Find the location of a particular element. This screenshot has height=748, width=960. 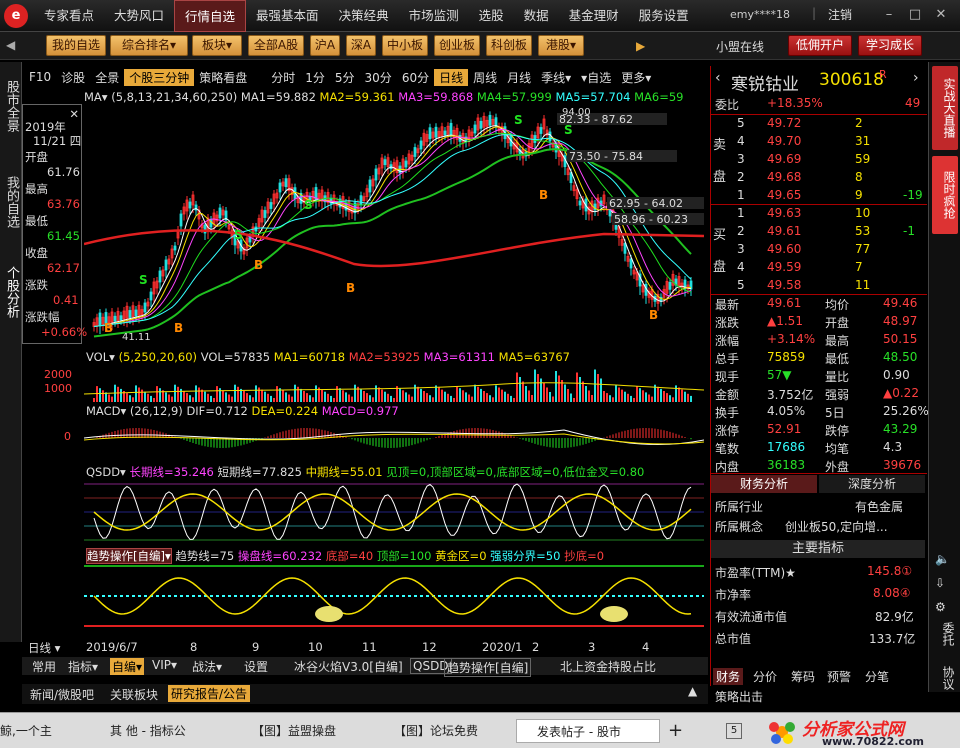

tab-news: 新闻/微股吧 is located at coordinates (62, 694).